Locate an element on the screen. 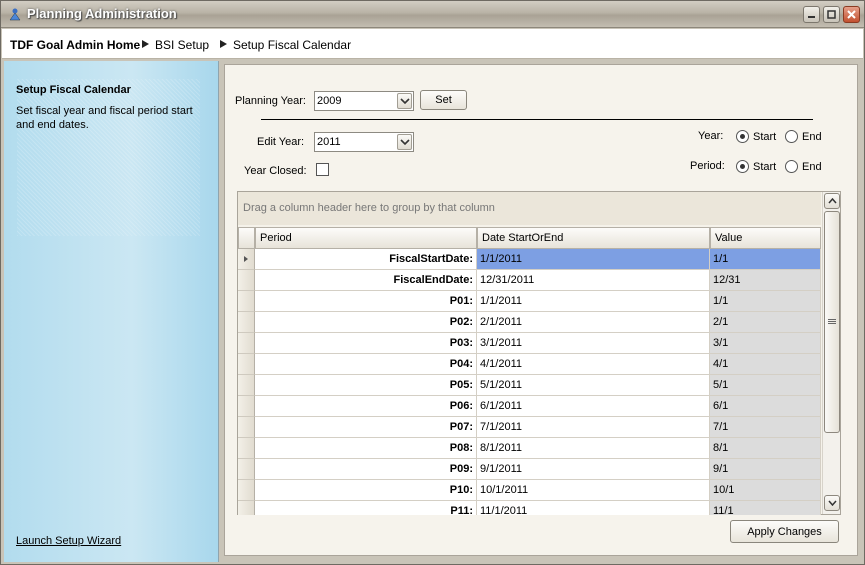  breadcrumb-home: TDF Goal Admin Home is located at coordinates (75, 45).